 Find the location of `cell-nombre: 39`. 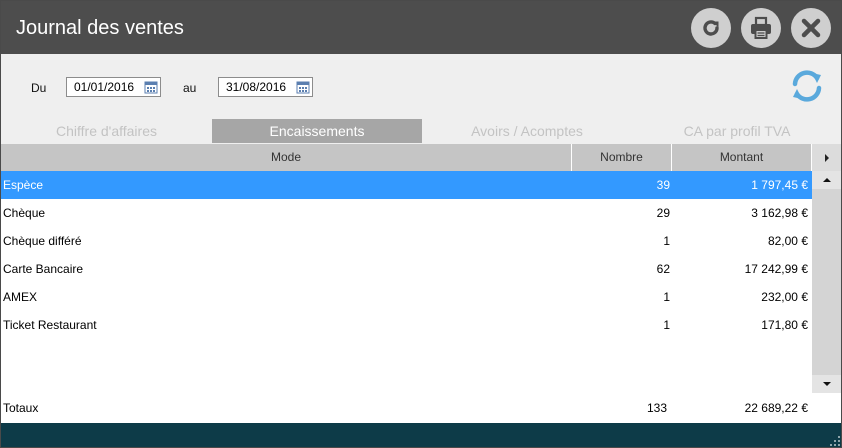

cell-nombre: 39 is located at coordinates (663, 185).